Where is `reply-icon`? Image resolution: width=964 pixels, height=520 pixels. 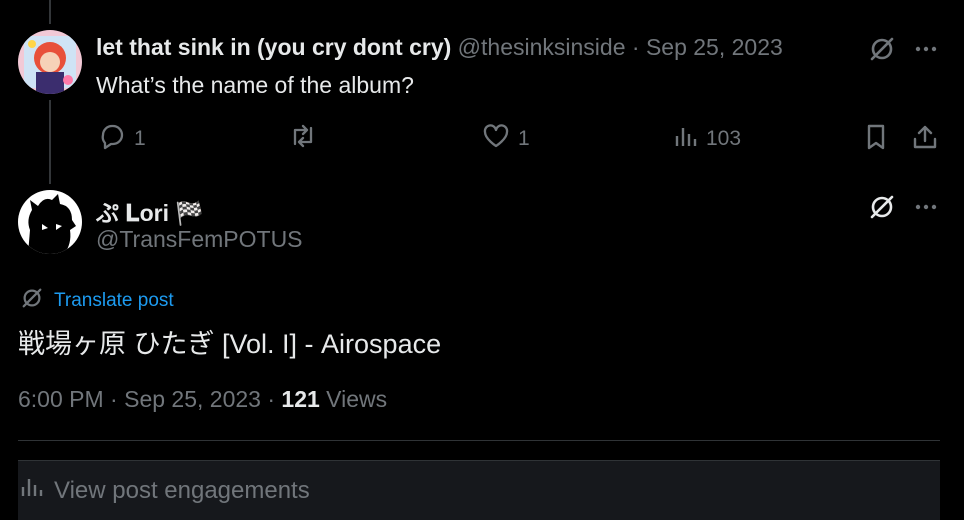 reply-icon is located at coordinates (112, 139).